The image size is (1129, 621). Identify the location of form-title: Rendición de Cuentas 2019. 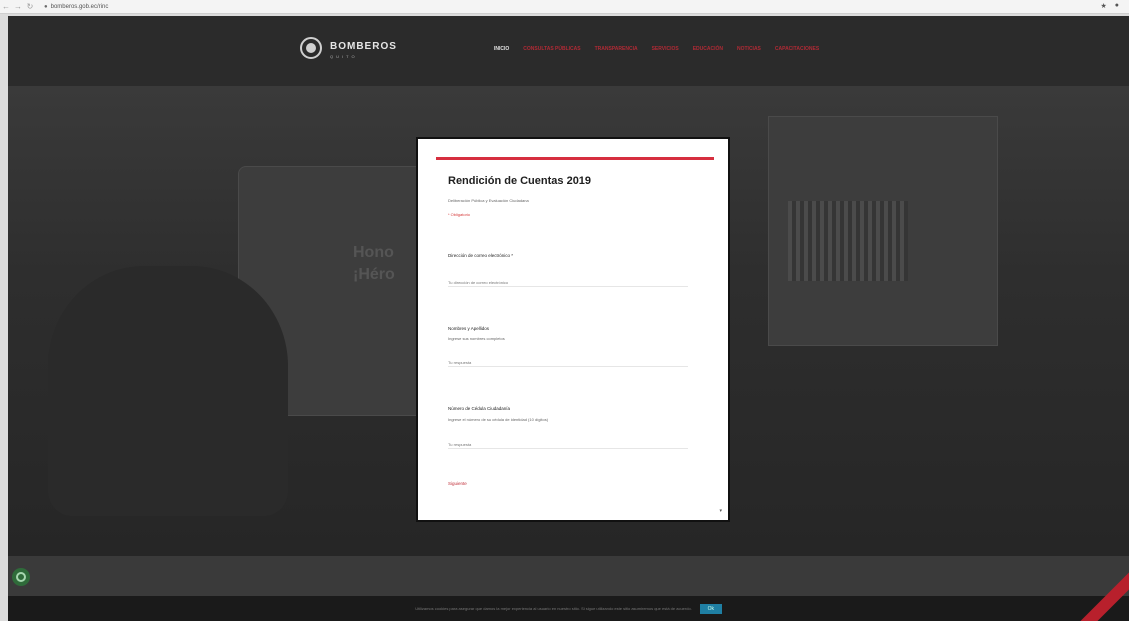
(520, 181).